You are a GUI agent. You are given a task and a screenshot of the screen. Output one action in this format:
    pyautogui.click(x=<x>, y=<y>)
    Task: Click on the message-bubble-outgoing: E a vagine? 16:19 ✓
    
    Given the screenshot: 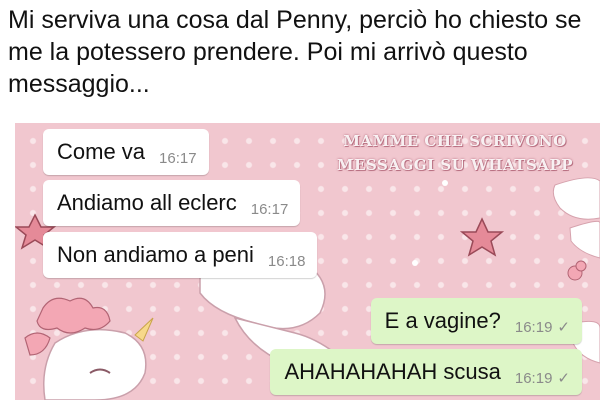 What is the action you would take?
    pyautogui.click(x=476, y=321)
    